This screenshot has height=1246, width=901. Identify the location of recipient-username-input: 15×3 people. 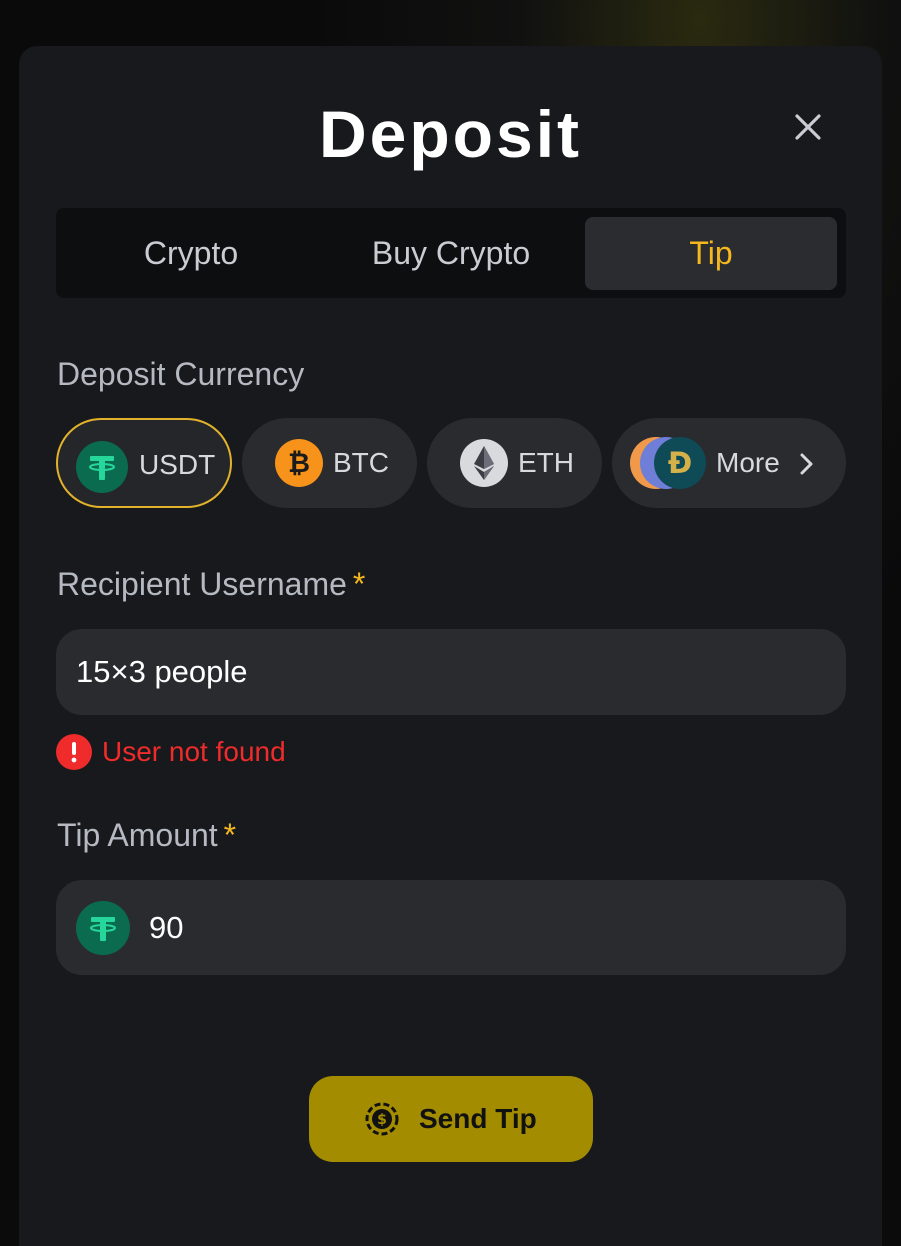
(451, 672).